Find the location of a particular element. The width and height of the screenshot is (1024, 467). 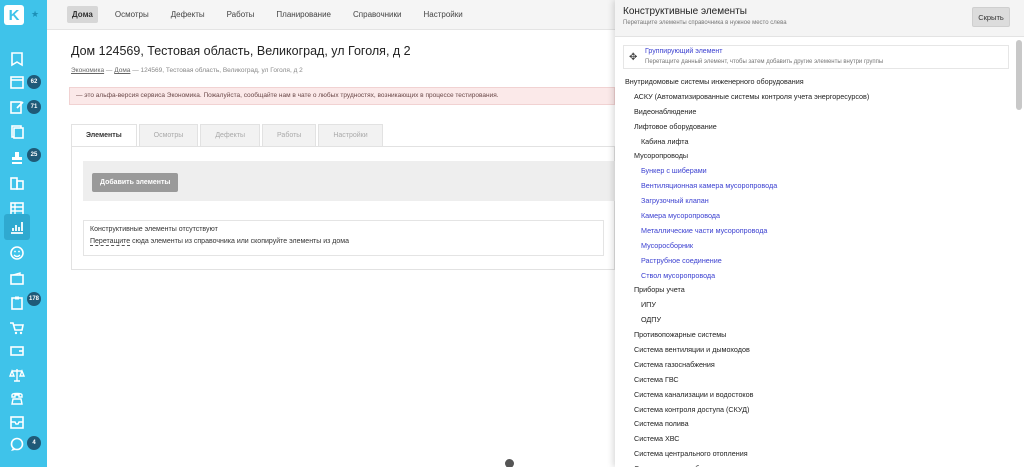

topnav-tab-houses: Дома is located at coordinates (82, 14).